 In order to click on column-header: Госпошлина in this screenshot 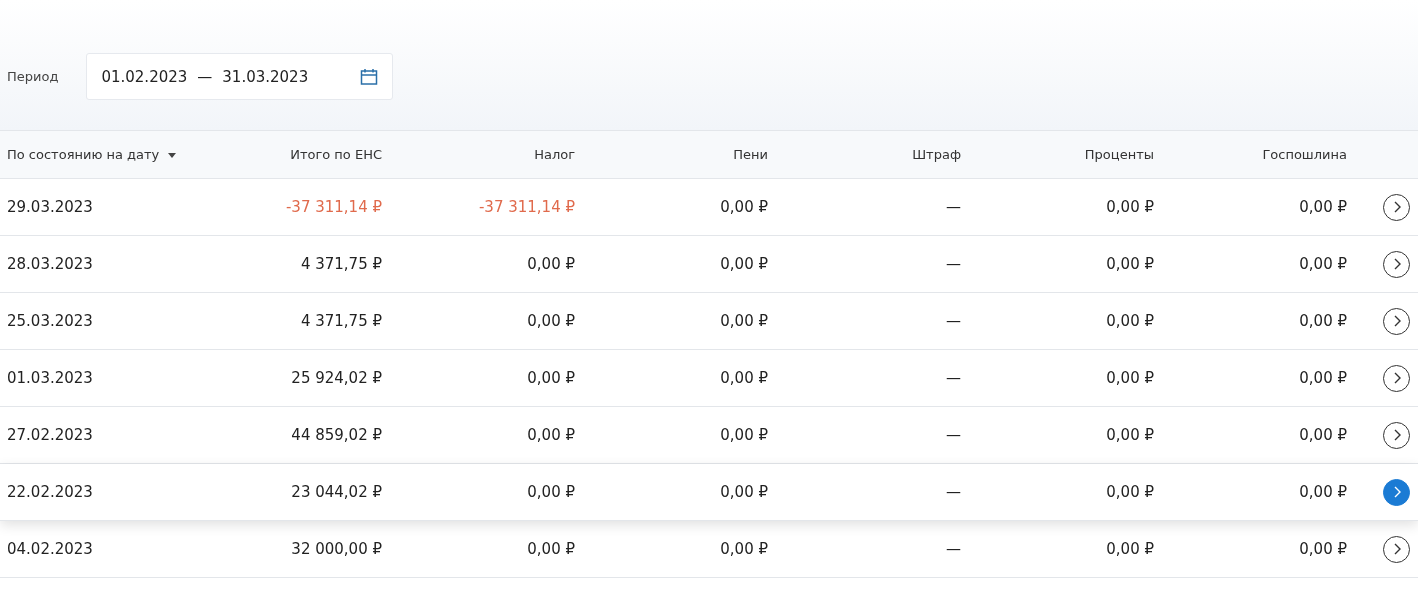, I will do `click(1304, 154)`.